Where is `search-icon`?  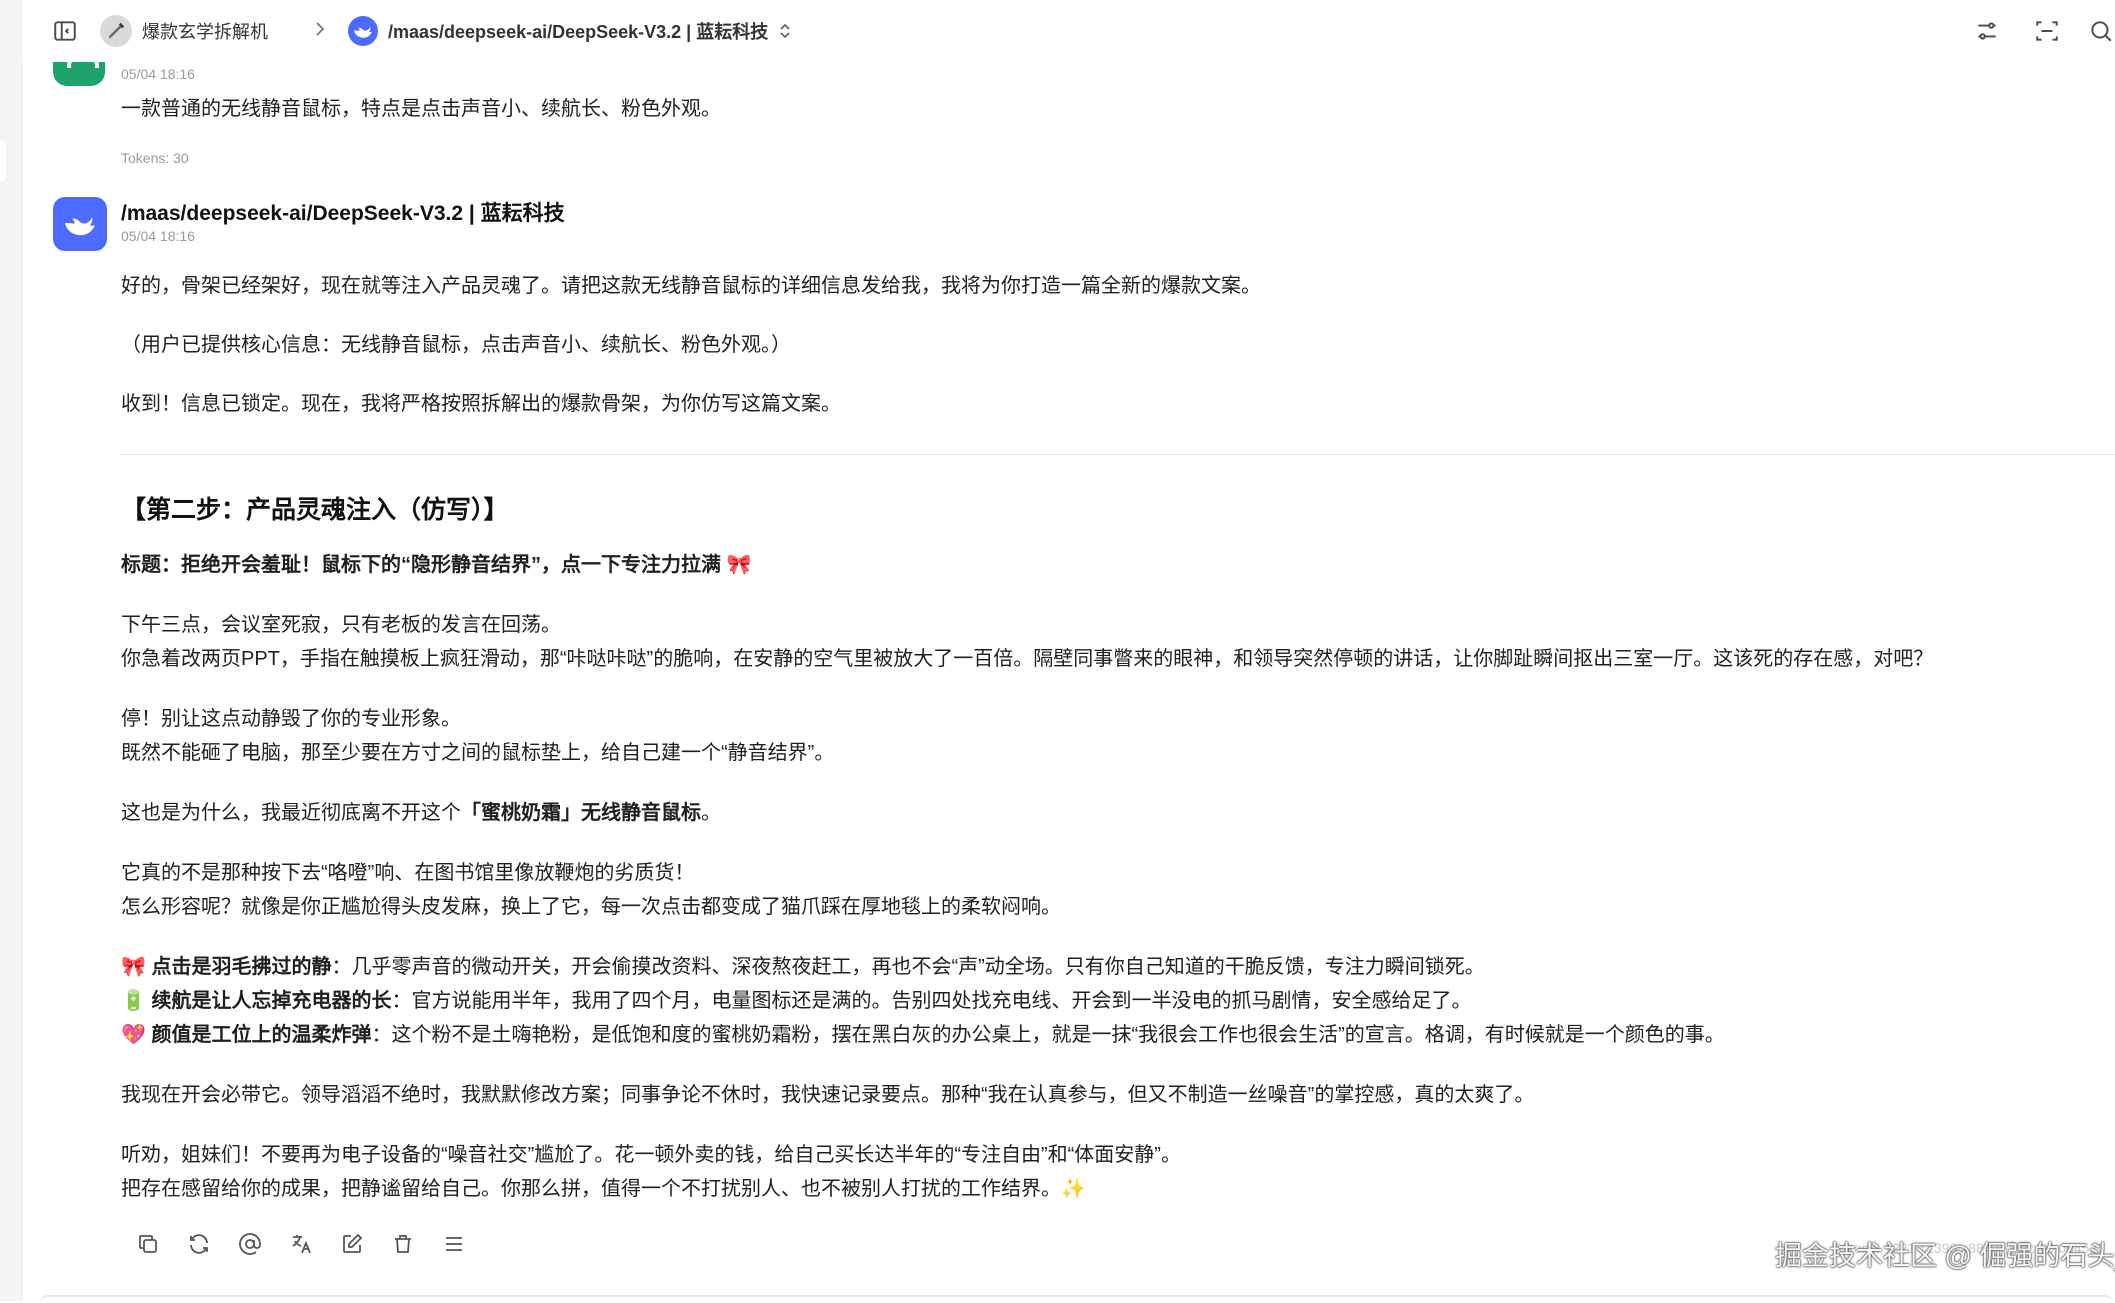 search-icon is located at coordinates (2101, 31).